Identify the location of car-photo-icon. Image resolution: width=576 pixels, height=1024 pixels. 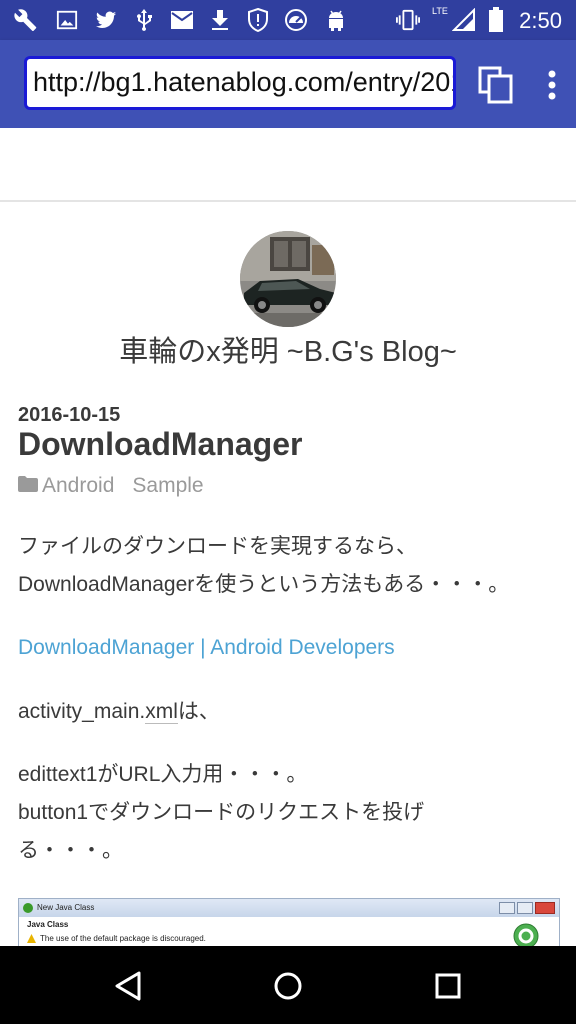
(288, 279).